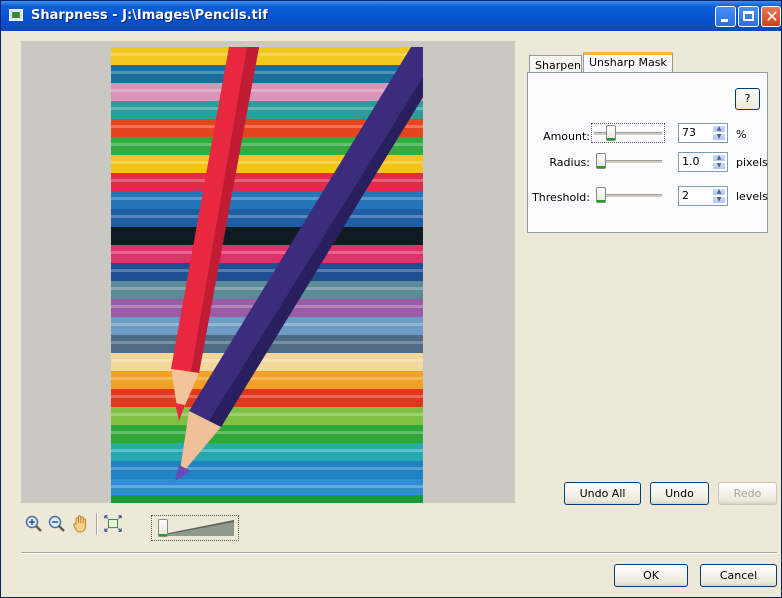 The width and height of the screenshot is (782, 598). I want to click on cancel-button: Cancel, so click(738, 575).